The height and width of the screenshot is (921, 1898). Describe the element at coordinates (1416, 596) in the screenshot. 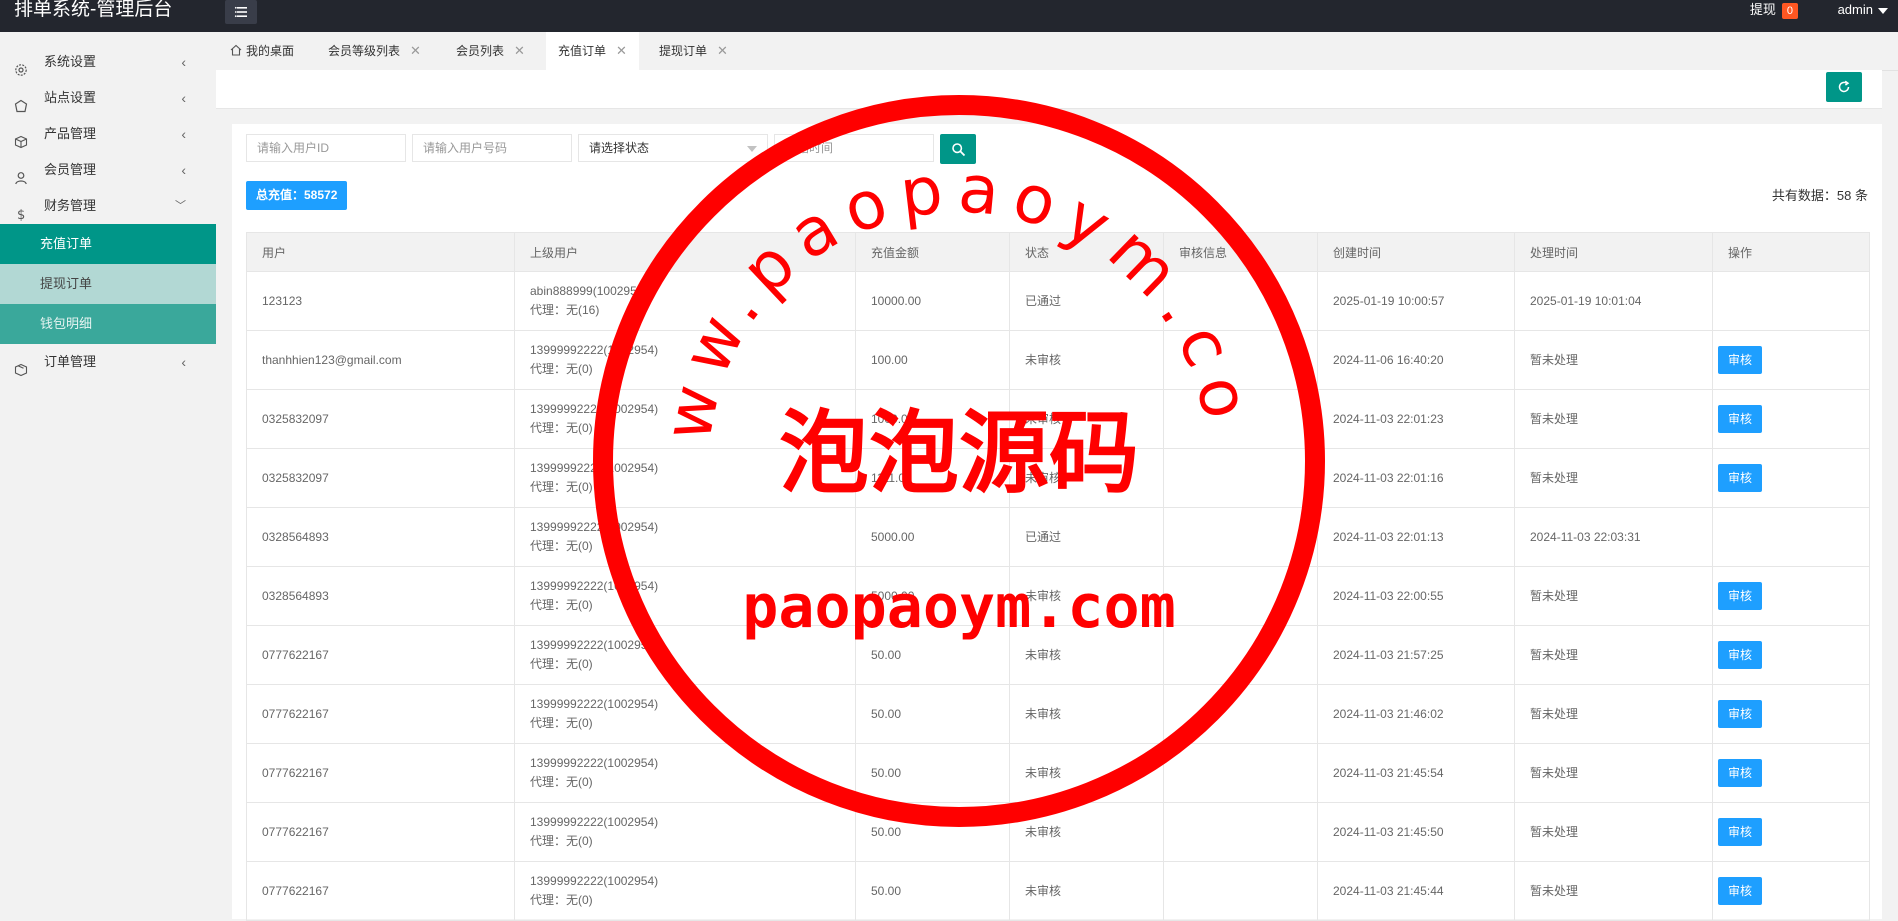

I see `cell-created-time: 2024-11-03 22:00:55` at that location.